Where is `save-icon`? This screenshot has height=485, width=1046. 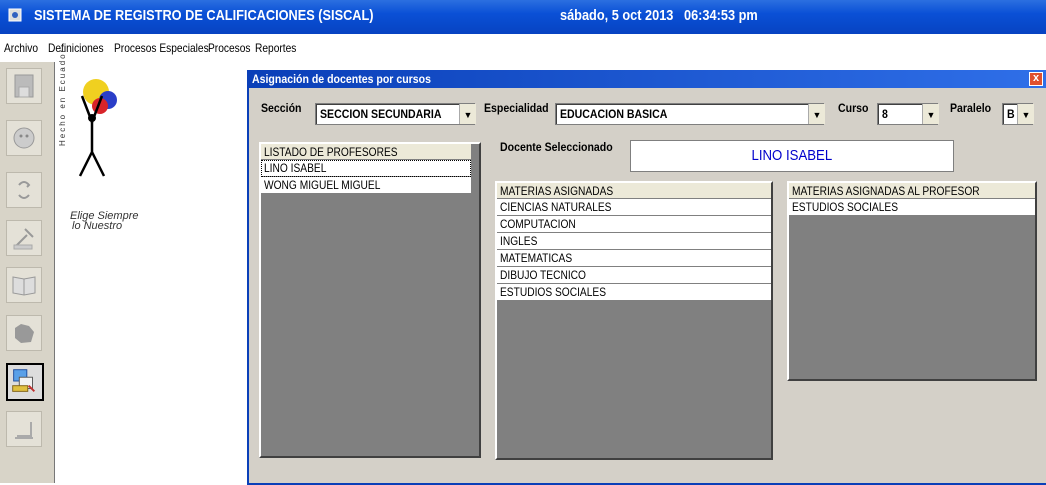 save-icon is located at coordinates (24, 86).